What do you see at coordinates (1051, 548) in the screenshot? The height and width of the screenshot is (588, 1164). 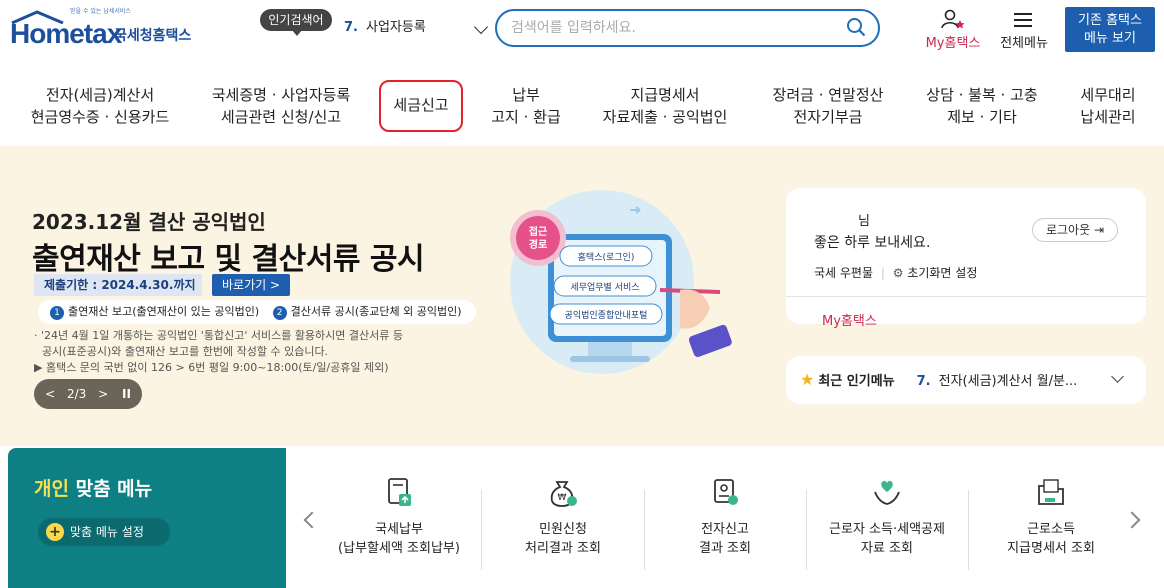 I see `service-sublabel: 지급명세서 조회` at bounding box center [1051, 548].